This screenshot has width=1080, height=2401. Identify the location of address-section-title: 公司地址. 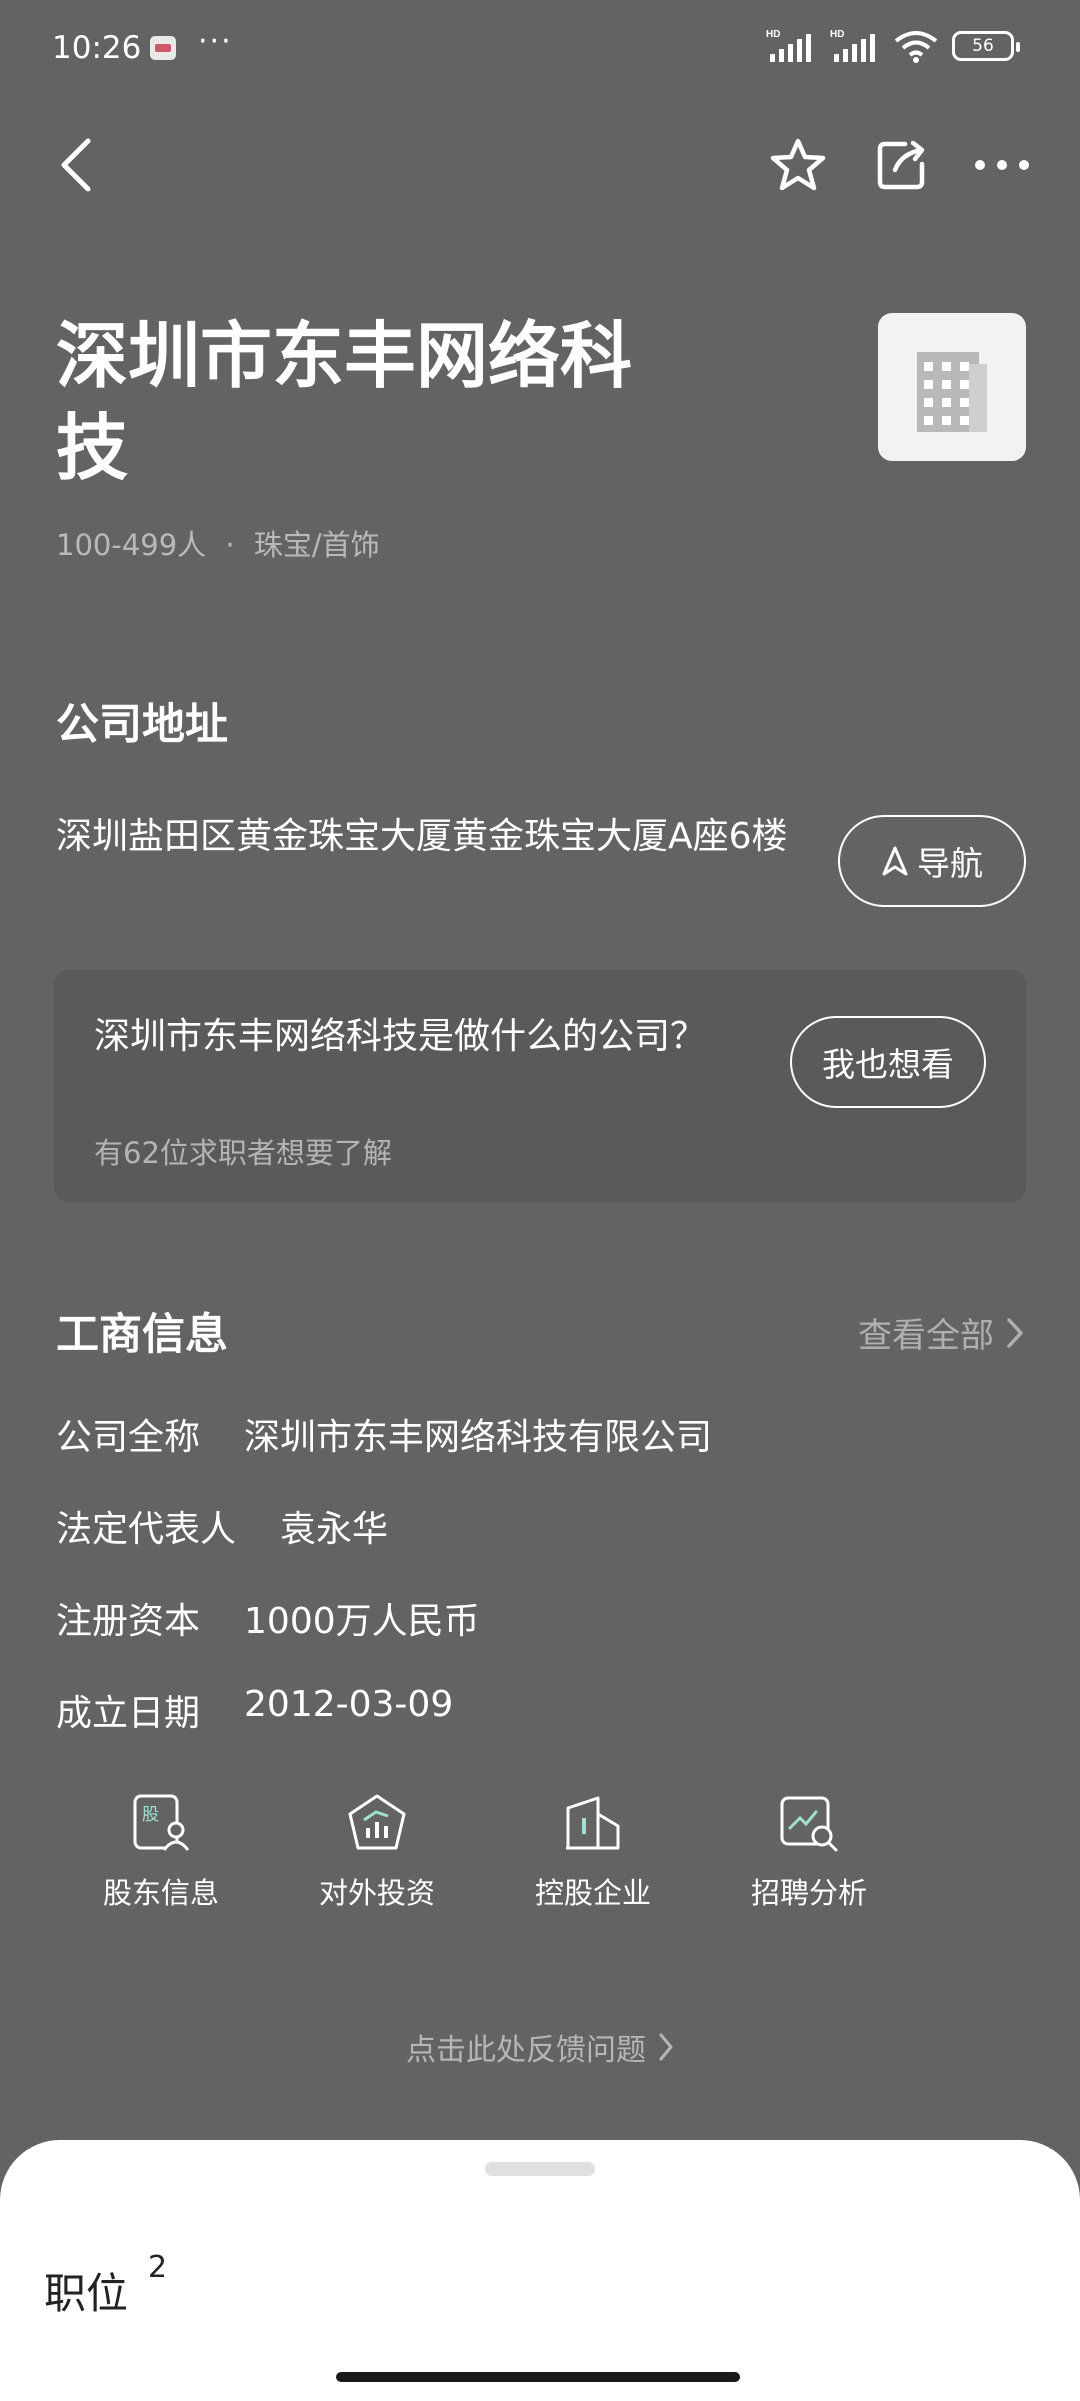
(142, 725).